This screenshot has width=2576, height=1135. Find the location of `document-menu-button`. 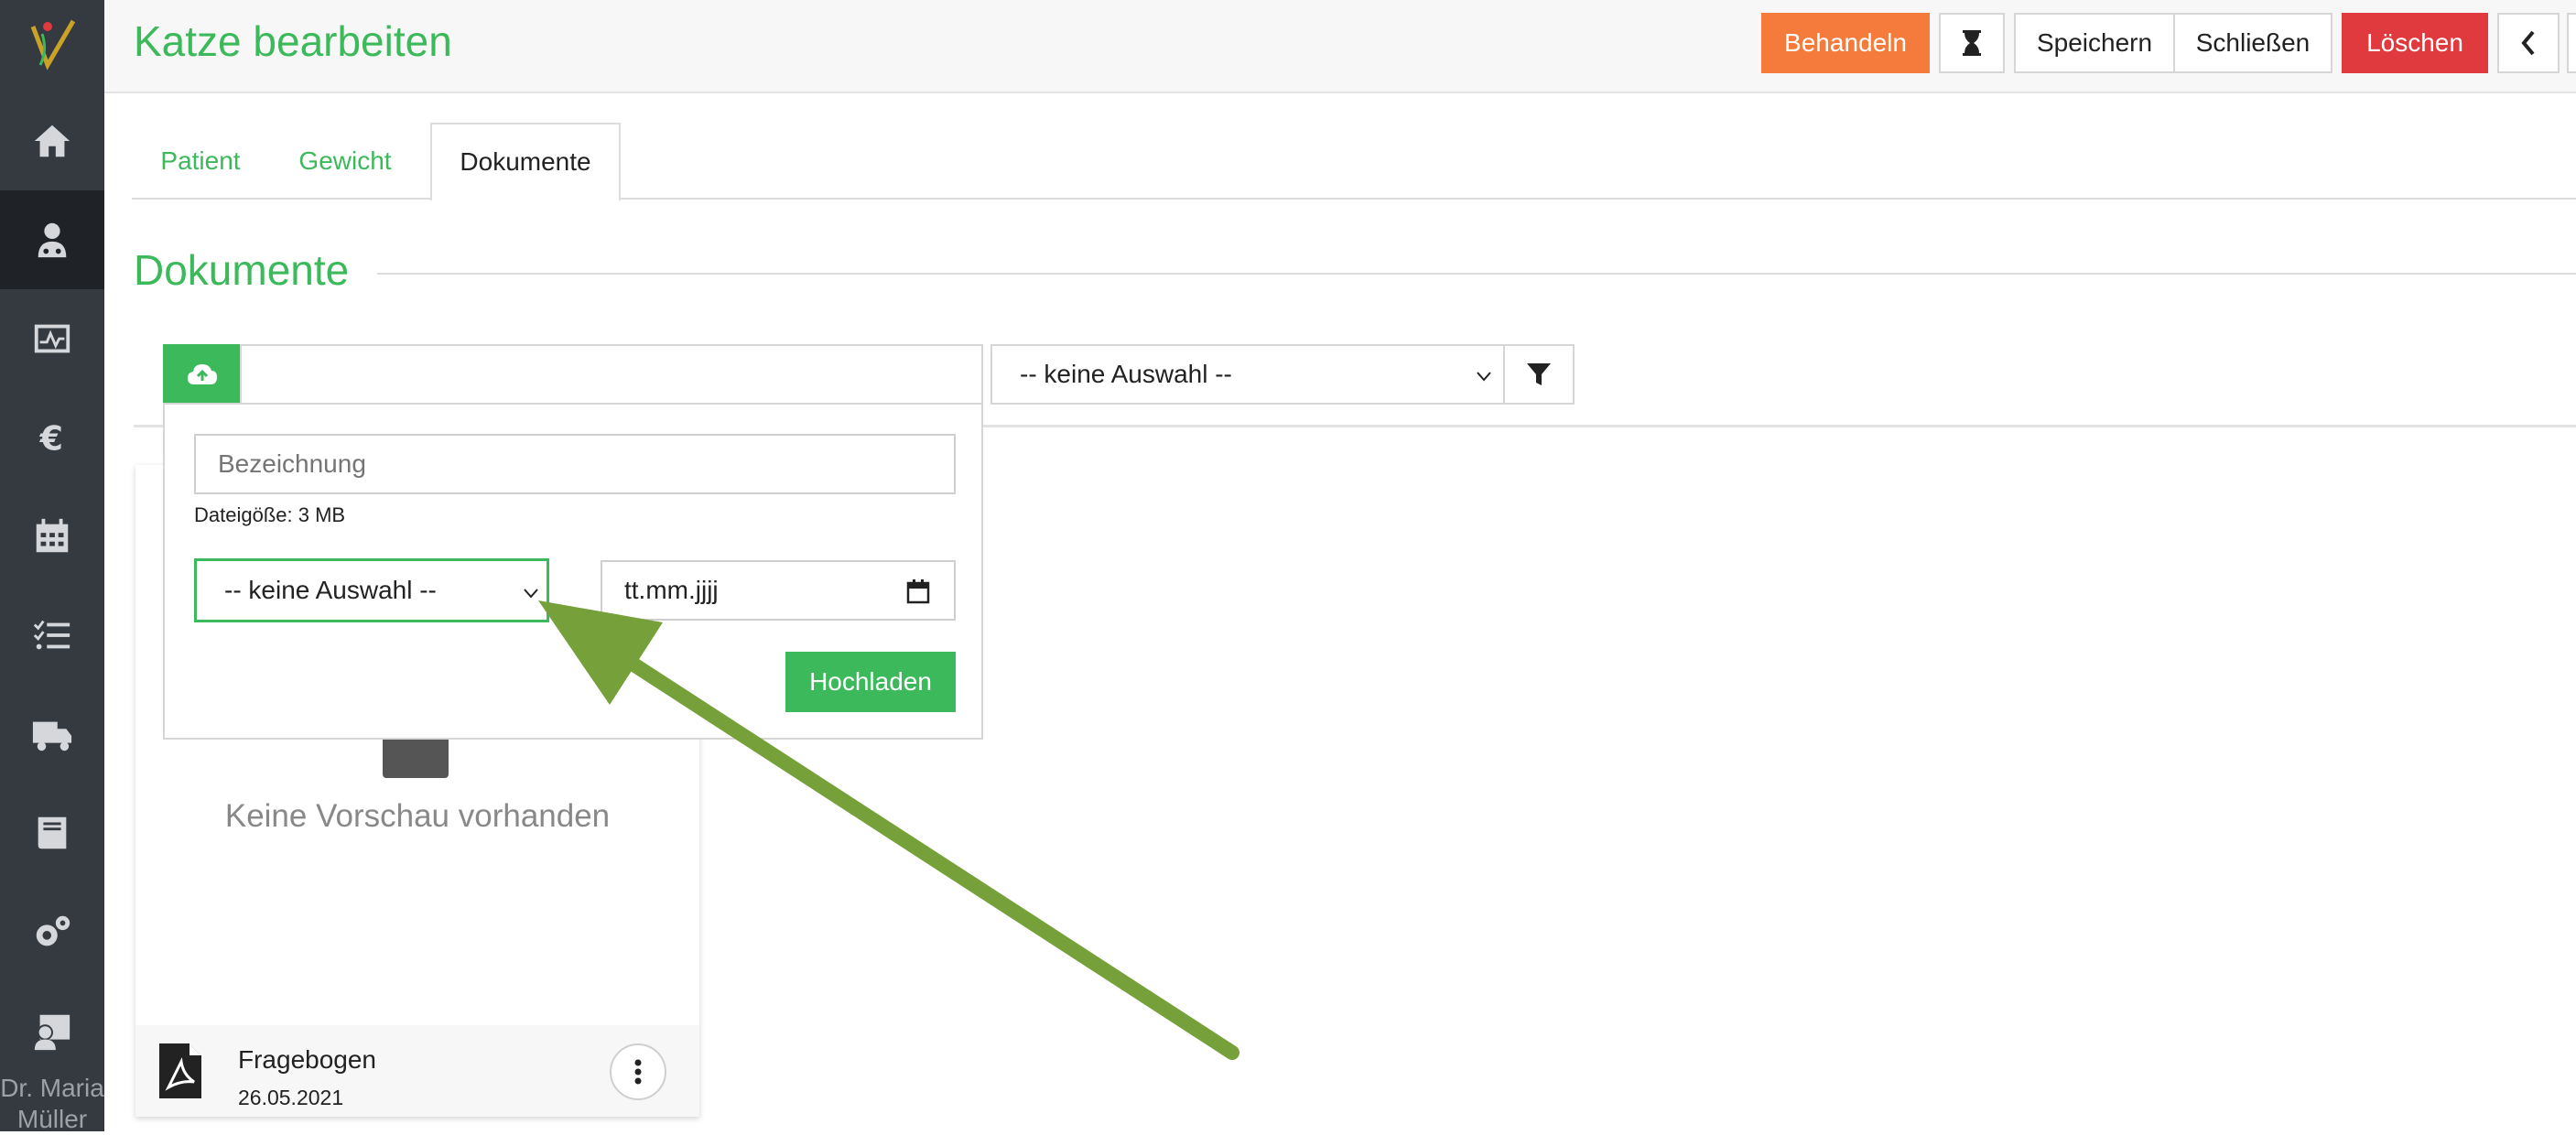

document-menu-button is located at coordinates (638, 1071).